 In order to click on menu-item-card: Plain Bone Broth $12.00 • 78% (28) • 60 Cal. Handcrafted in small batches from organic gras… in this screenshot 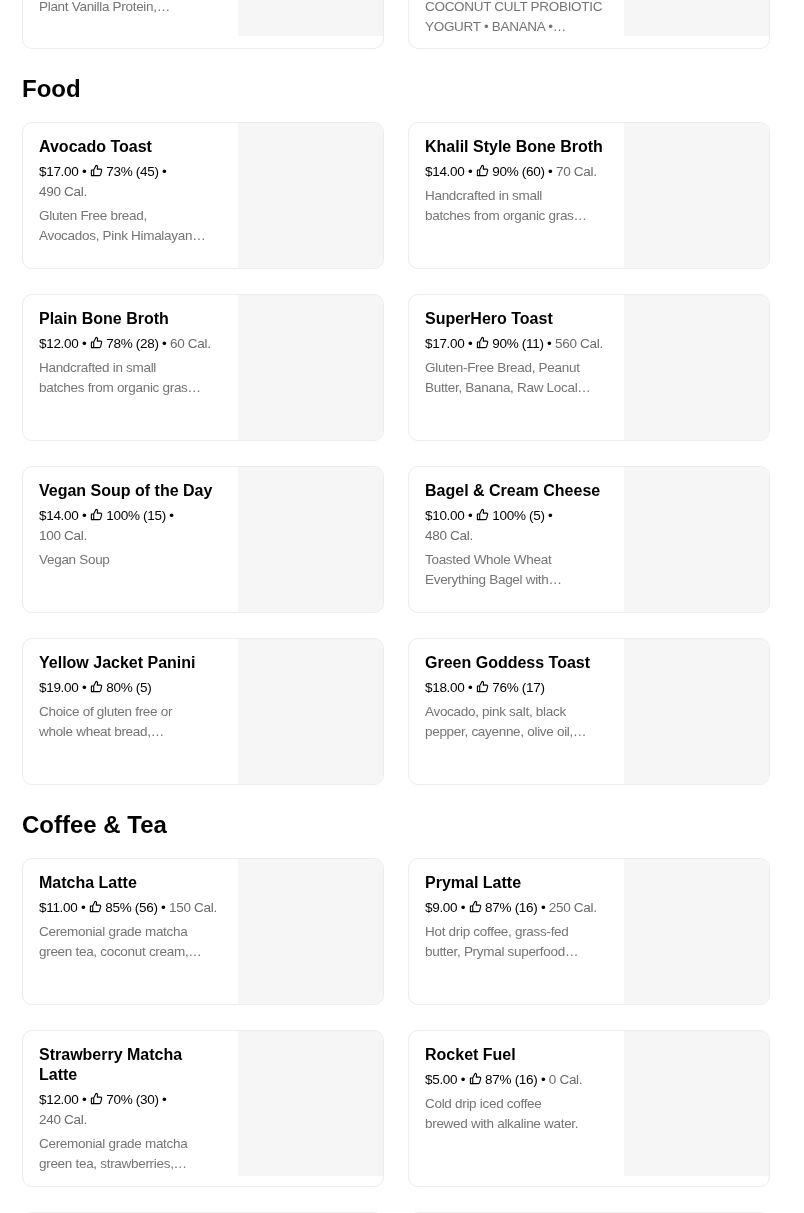, I will do `click(203, 367)`.